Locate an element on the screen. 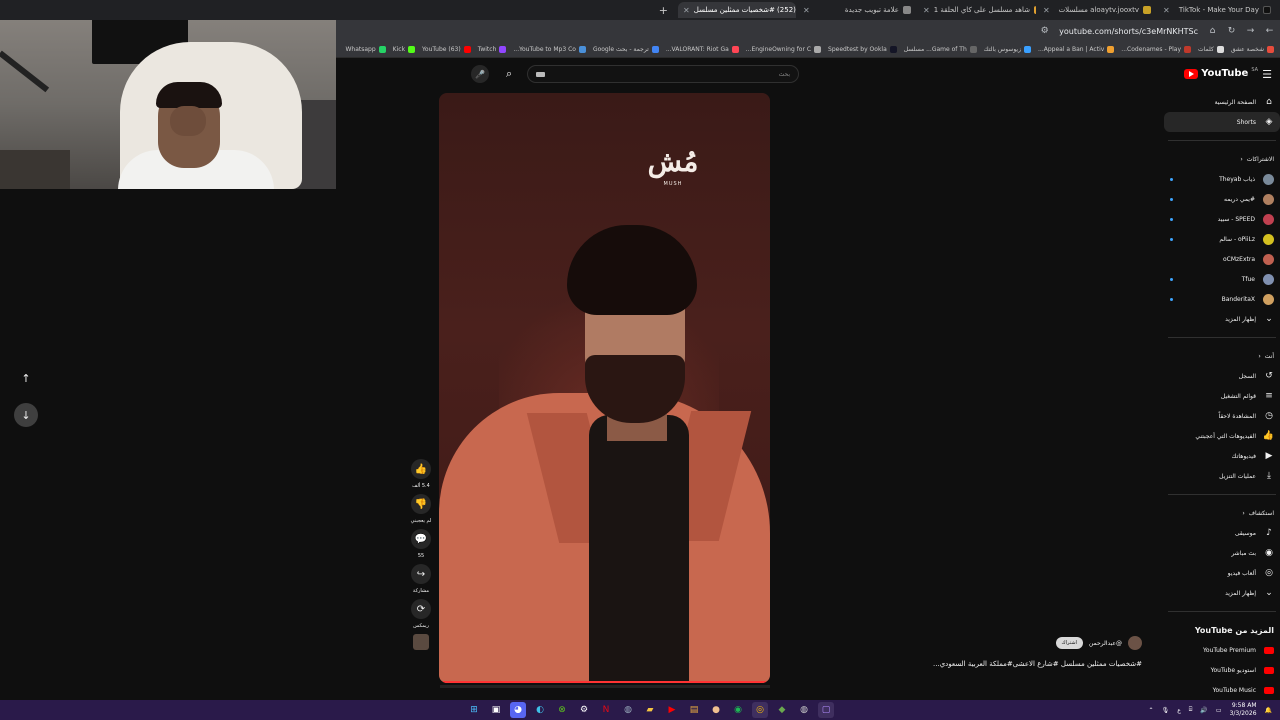 Image resolution: width=1280 pixels, height=720 pixels. extensions-icon: ⚙ is located at coordinates (1044, 31).